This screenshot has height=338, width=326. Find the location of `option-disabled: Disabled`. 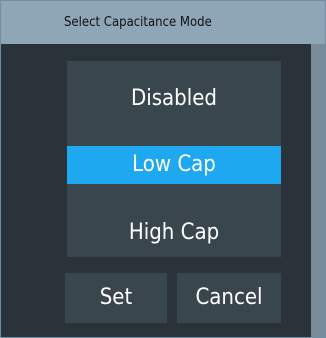

option-disabled: Disabled is located at coordinates (174, 99).